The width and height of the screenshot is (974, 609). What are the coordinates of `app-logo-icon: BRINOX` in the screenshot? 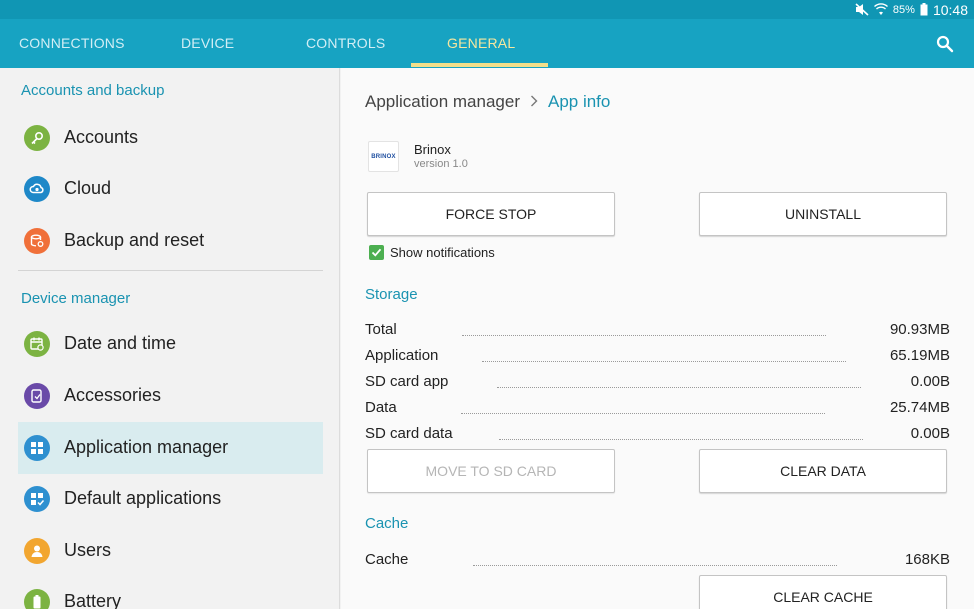 It's located at (383, 156).